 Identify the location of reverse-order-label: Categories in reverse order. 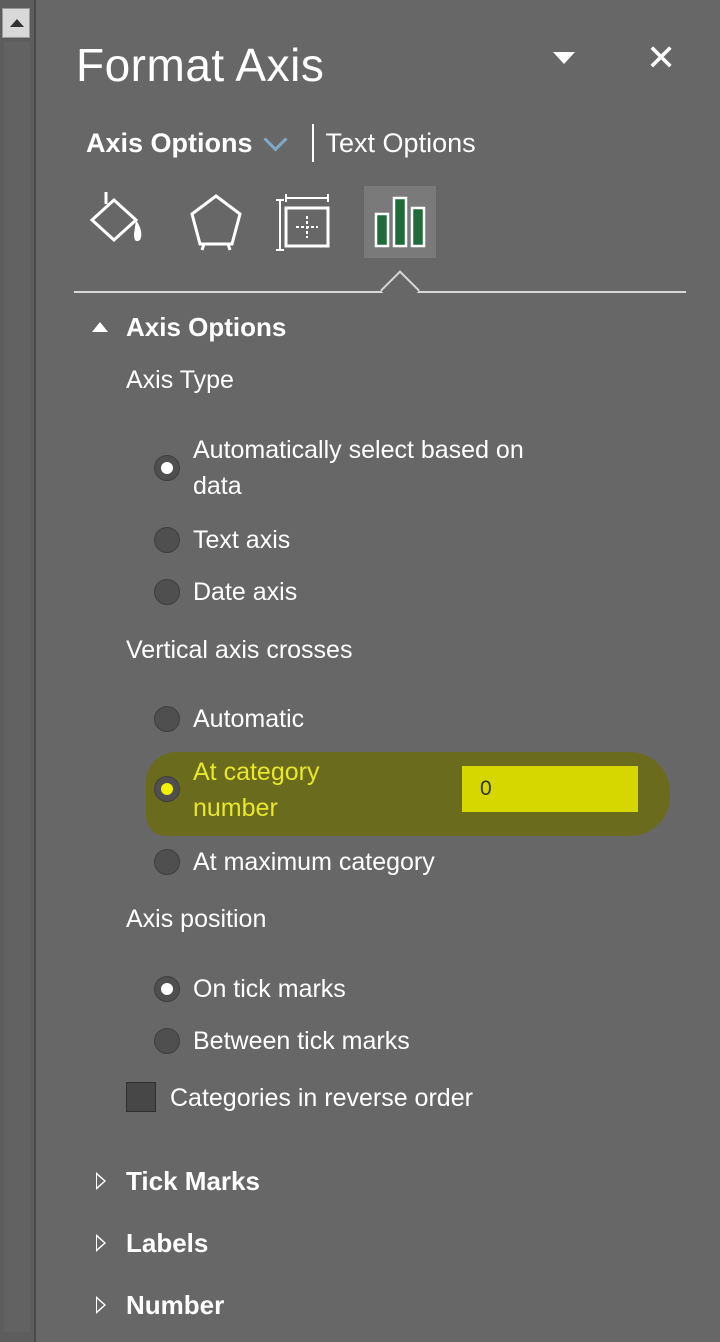
(321, 1098).